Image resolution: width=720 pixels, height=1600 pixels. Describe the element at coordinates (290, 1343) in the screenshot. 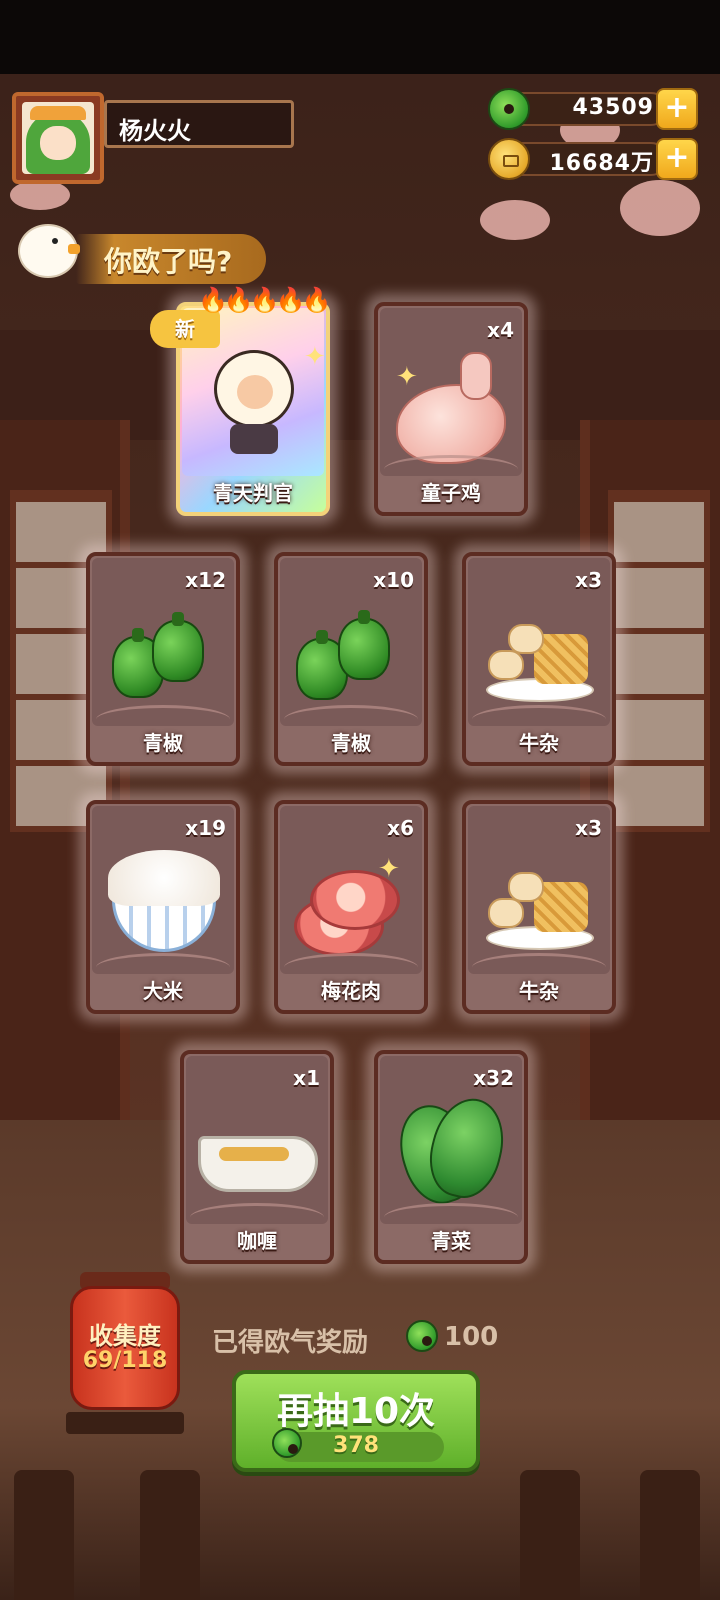

I see `reward-label: 已得欧气奖励` at that location.